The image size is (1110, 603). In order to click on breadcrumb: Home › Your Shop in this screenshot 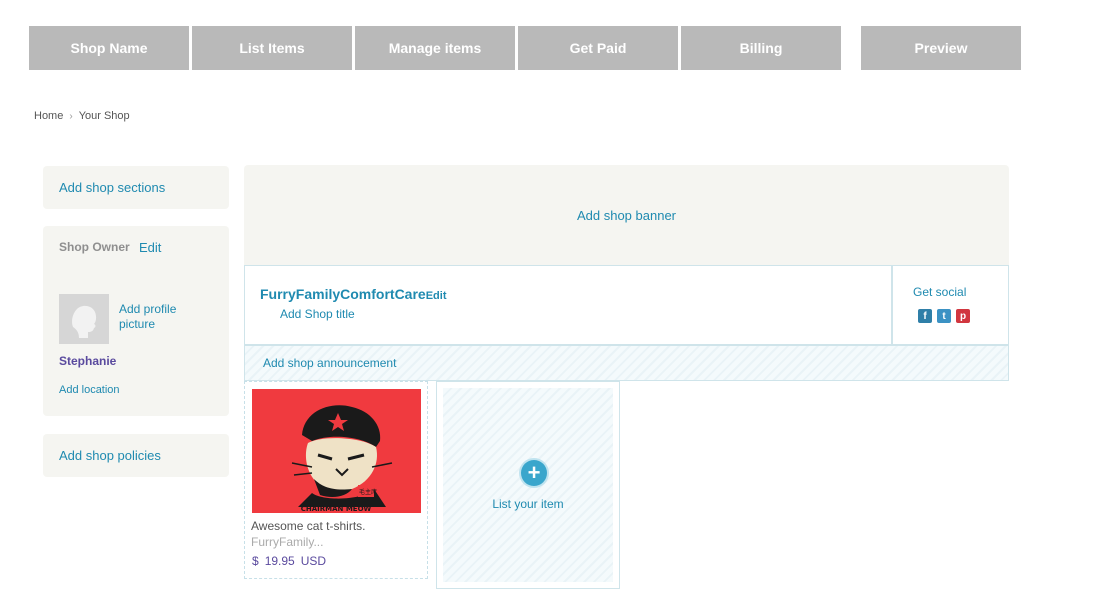, I will do `click(82, 116)`.